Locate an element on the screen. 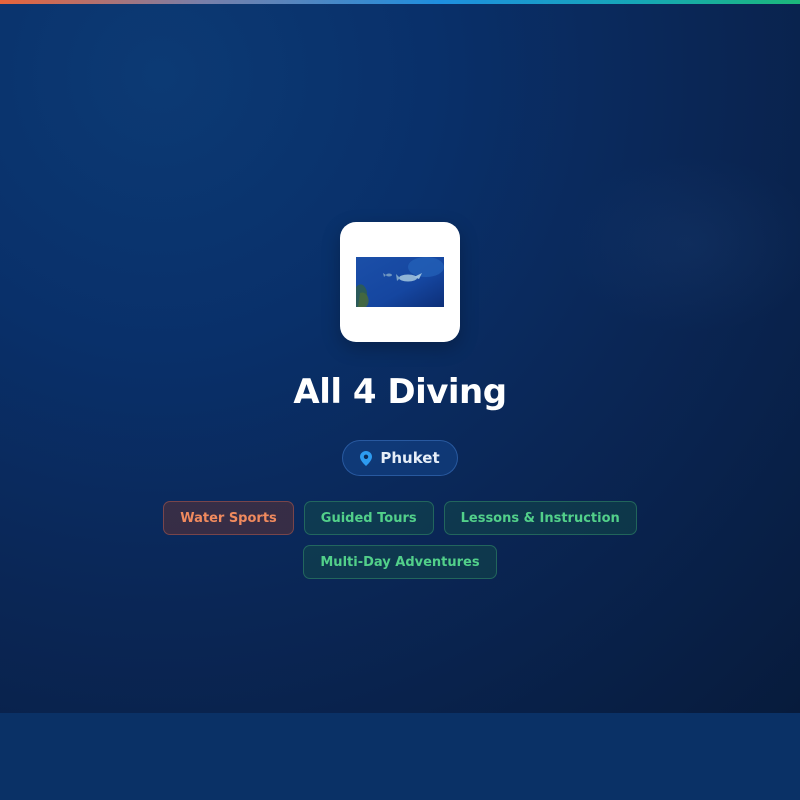 The width and height of the screenshot is (800, 800). tag-water-sports: Water Sports is located at coordinates (228, 518).